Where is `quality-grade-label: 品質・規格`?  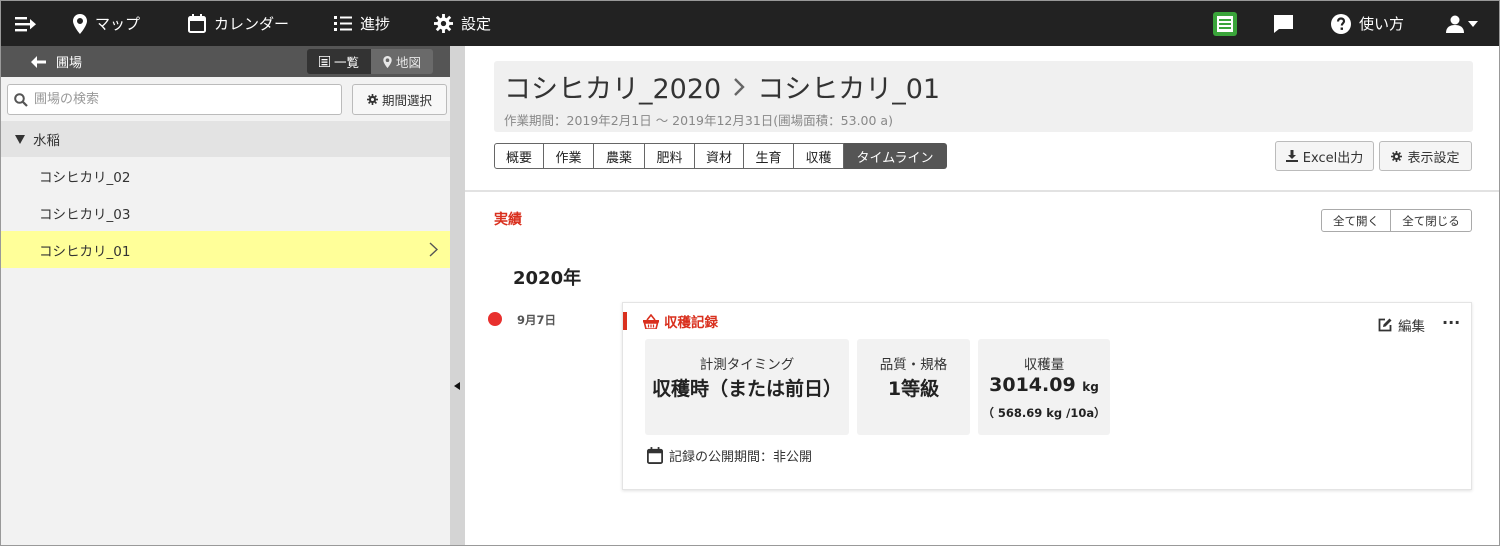 quality-grade-label: 品質・規格 is located at coordinates (913, 365).